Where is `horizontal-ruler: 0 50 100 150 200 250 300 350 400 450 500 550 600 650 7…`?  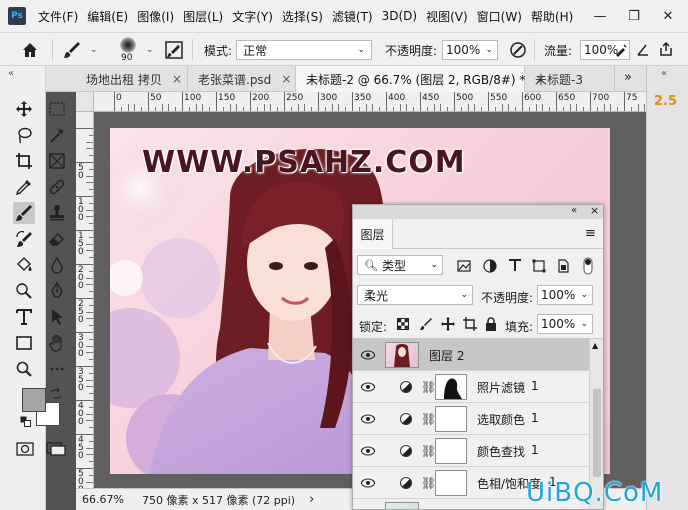 horizontal-ruler: 0 50 100 150 200 250 300 350 400 450 500 550 600 650 7… is located at coordinates (370, 102).